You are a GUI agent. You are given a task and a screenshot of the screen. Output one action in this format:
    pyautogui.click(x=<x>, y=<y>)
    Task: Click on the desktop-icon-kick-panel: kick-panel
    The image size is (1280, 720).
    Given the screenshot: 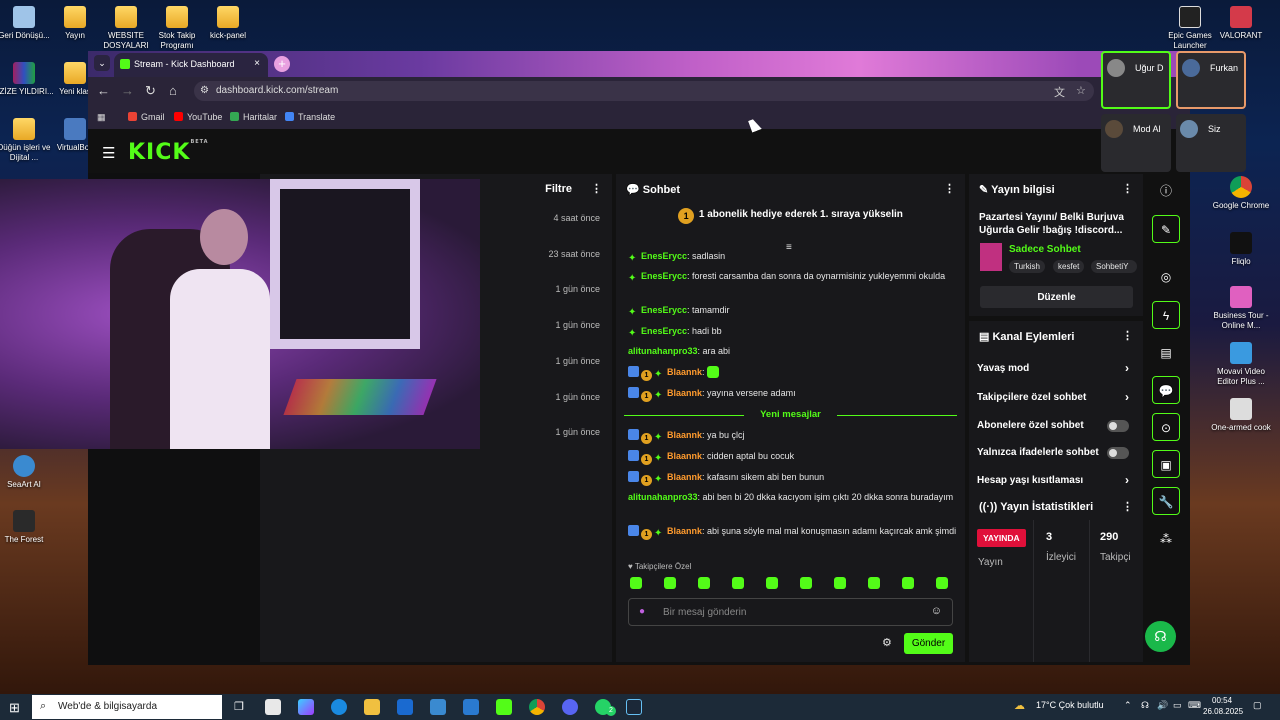 What is the action you would take?
    pyautogui.click(x=228, y=23)
    